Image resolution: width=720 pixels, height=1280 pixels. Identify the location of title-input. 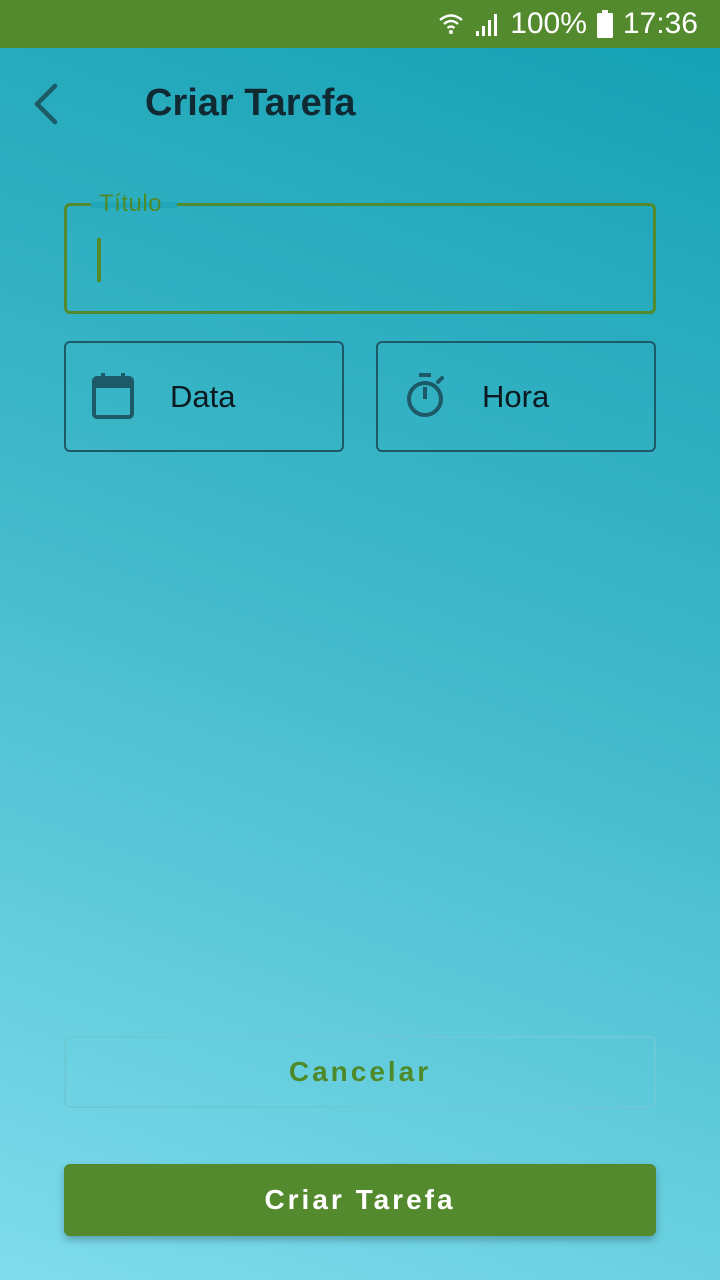
(360, 258).